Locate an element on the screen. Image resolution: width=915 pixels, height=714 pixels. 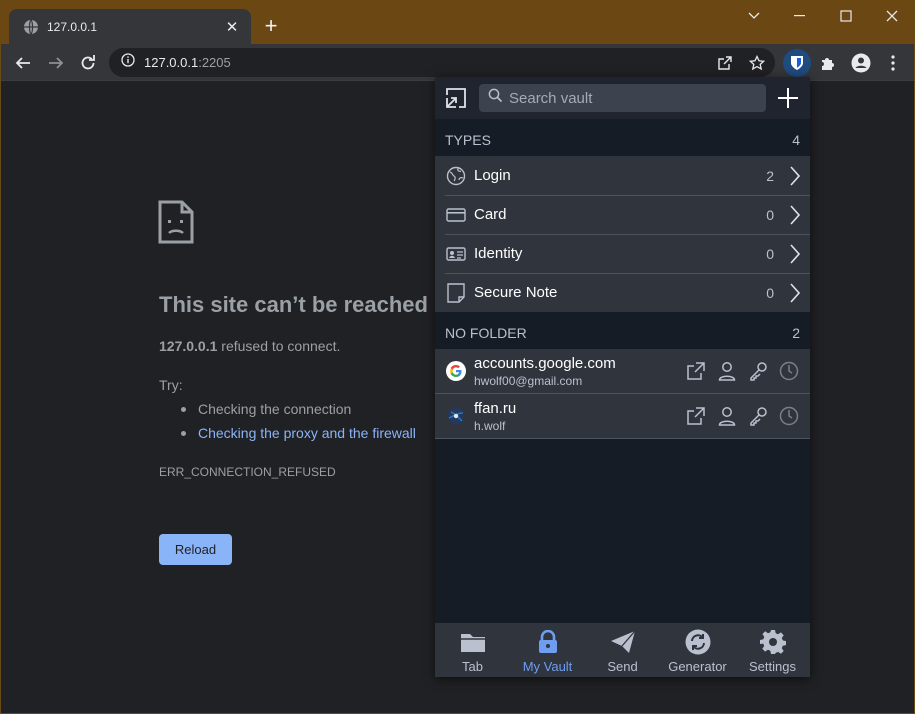
error-message: 127.0.0.1 refused to connect. is located at coordinates (249, 346).